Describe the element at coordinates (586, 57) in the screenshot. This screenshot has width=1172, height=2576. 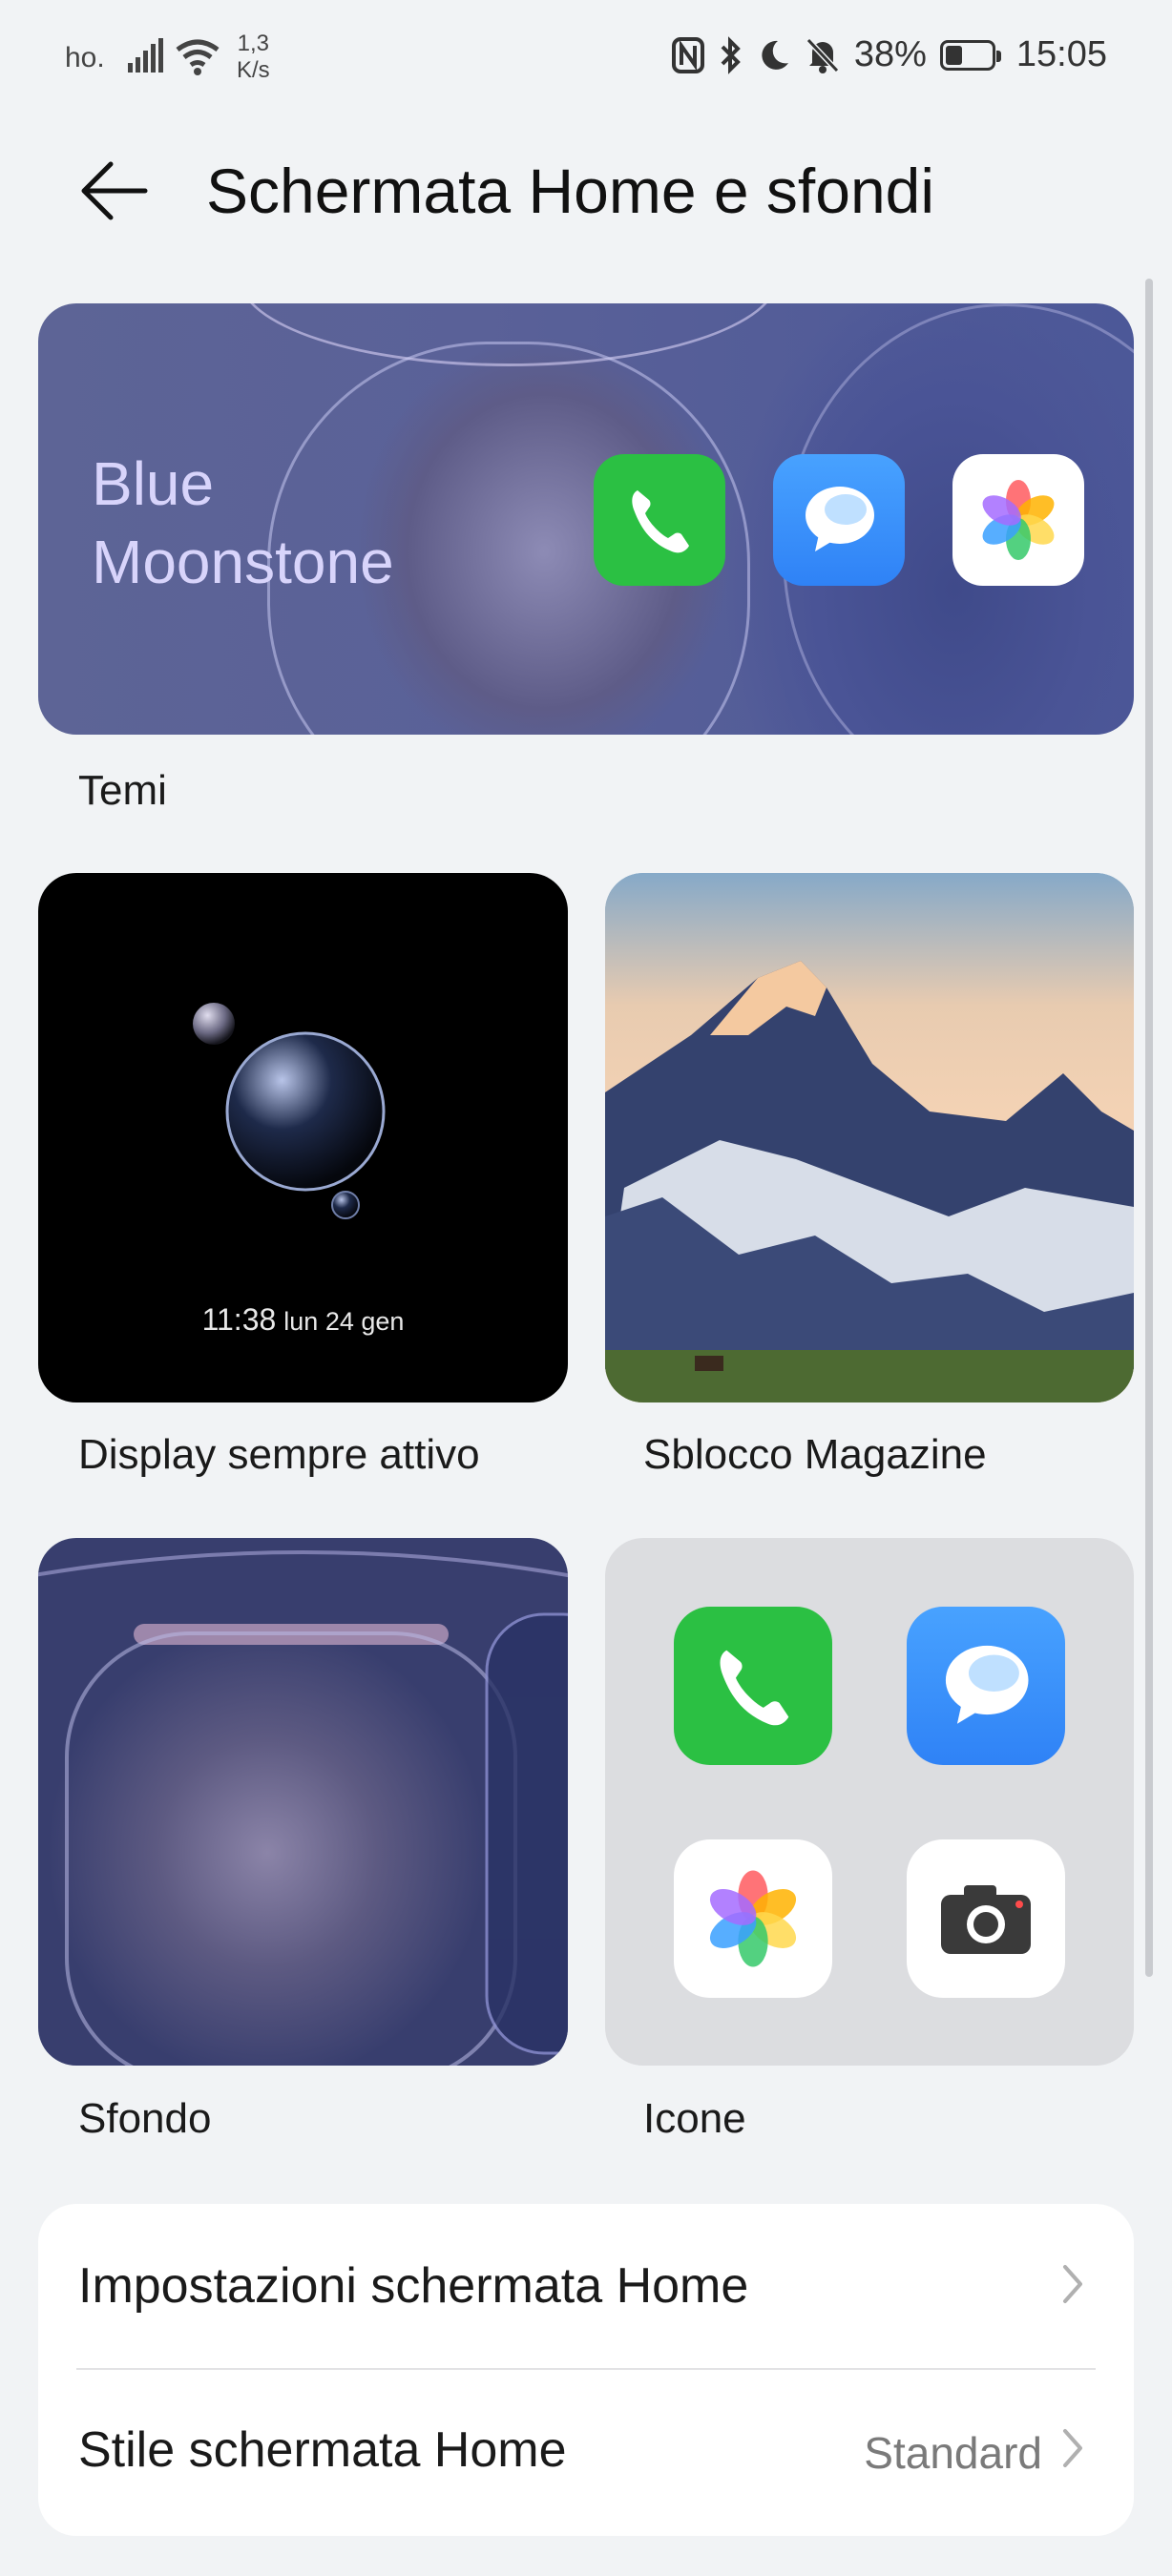
I see `status-bar: ho. 1,3 K/s 38% 15:05` at that location.